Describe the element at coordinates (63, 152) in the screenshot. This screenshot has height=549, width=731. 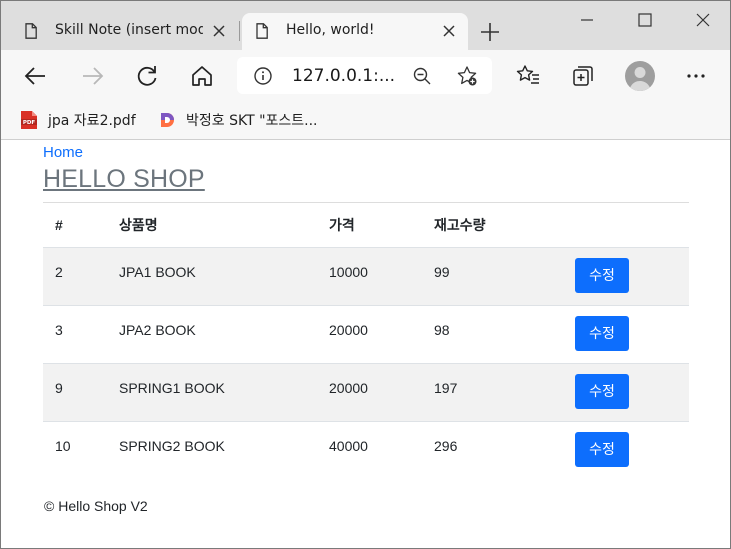
I see `breadcrumb-home-link: Home` at that location.